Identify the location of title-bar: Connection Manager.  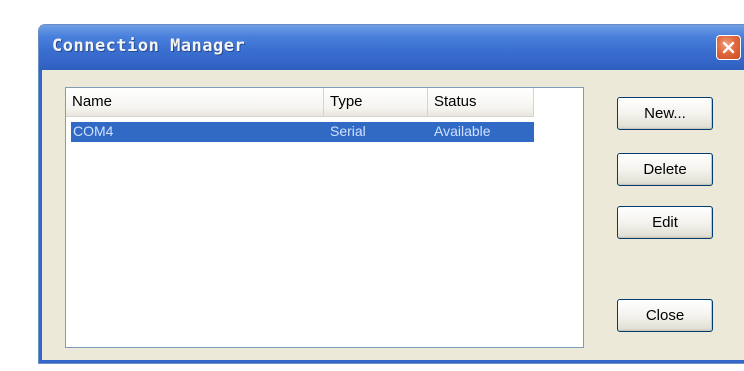
(391, 47).